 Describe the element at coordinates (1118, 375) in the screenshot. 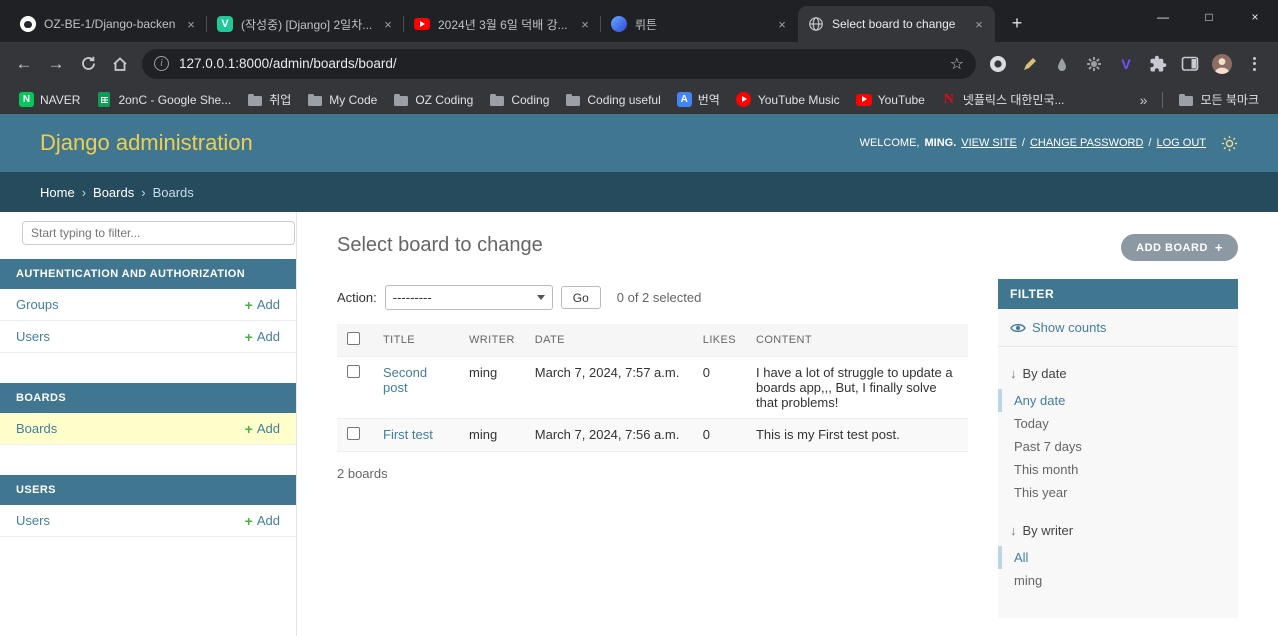

I see `filter-heading: ↓ By date` at that location.